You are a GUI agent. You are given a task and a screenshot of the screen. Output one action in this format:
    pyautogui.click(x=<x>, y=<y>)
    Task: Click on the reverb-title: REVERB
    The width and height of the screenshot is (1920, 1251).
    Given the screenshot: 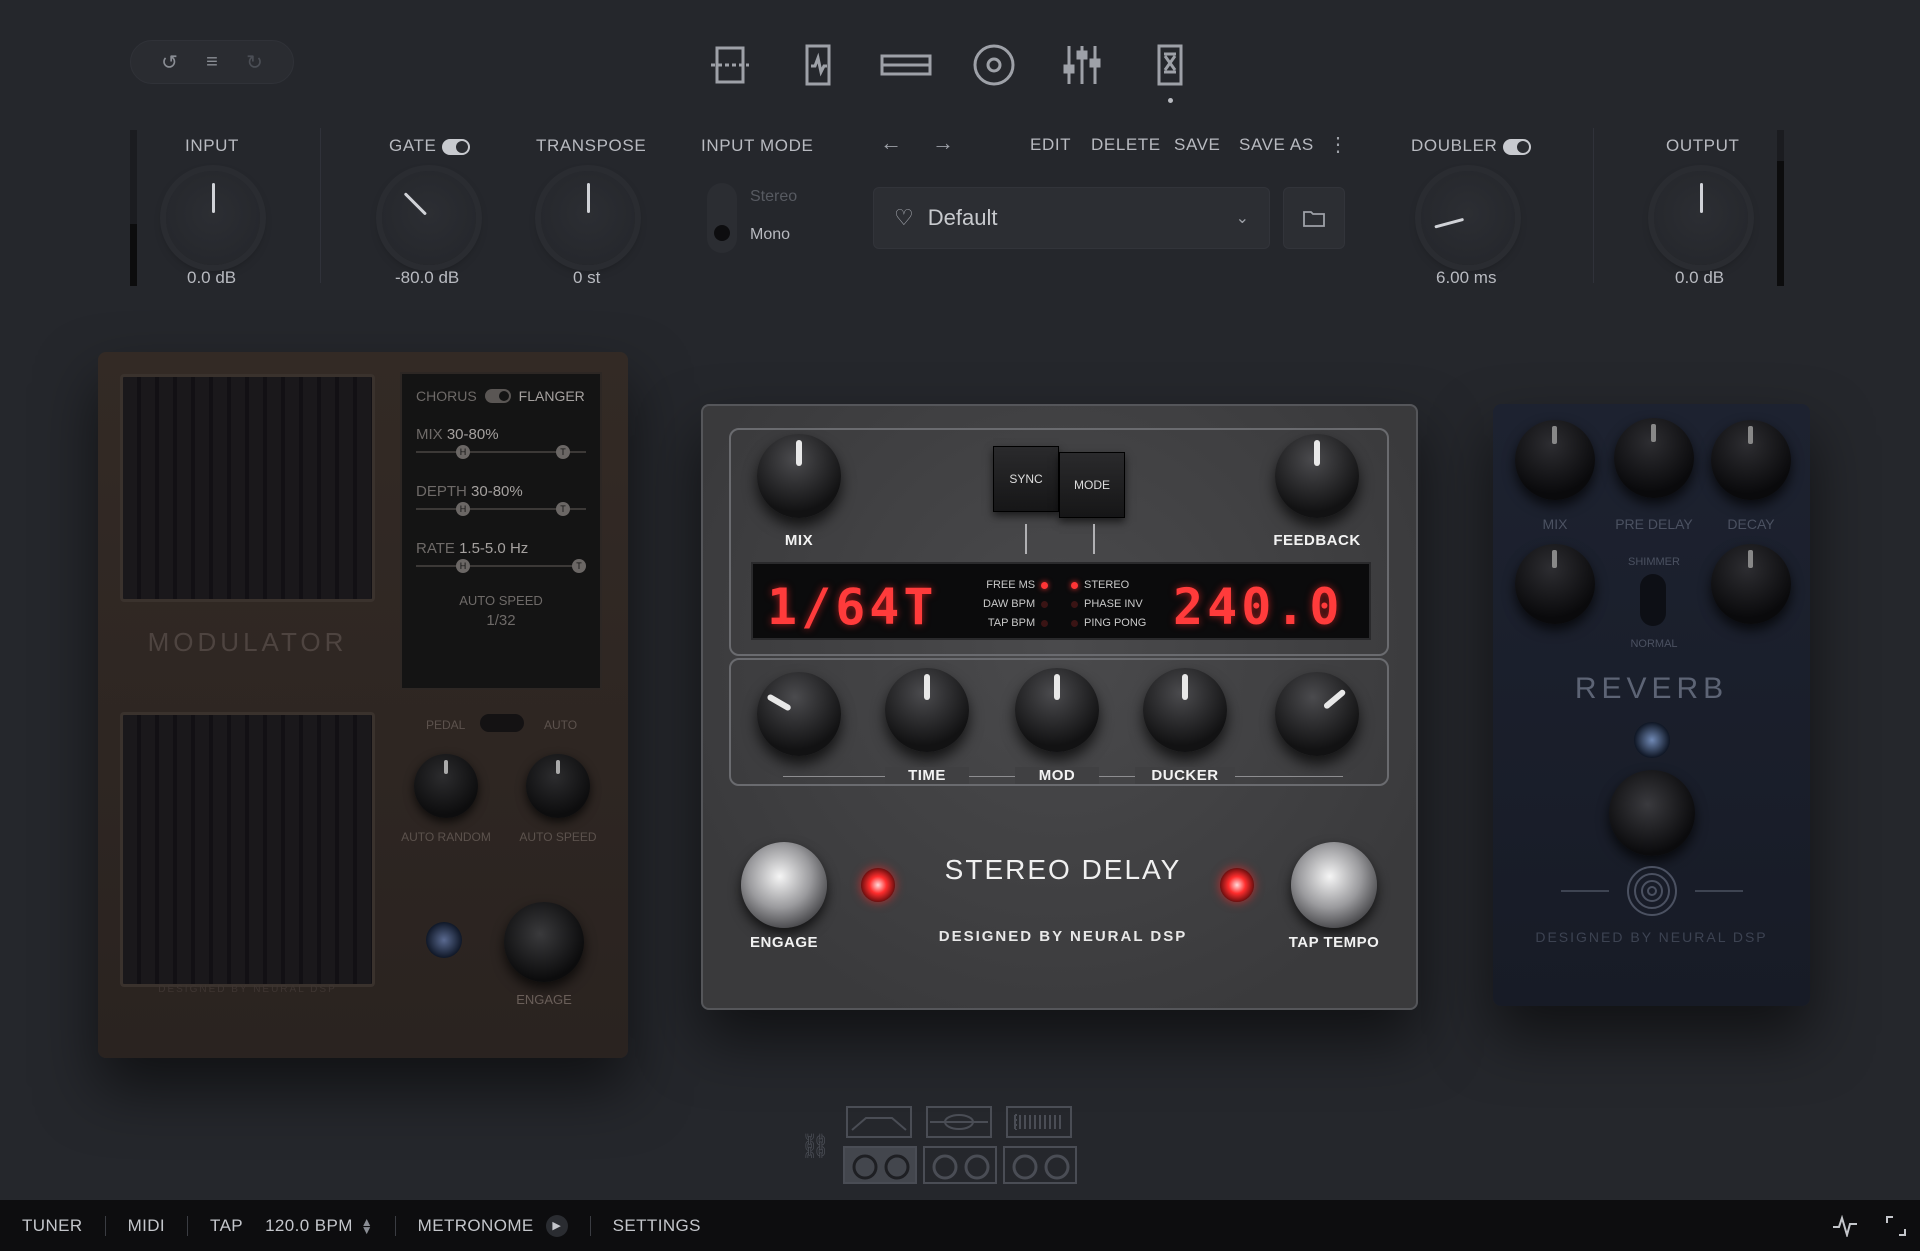 What is the action you would take?
    pyautogui.click(x=1651, y=688)
    